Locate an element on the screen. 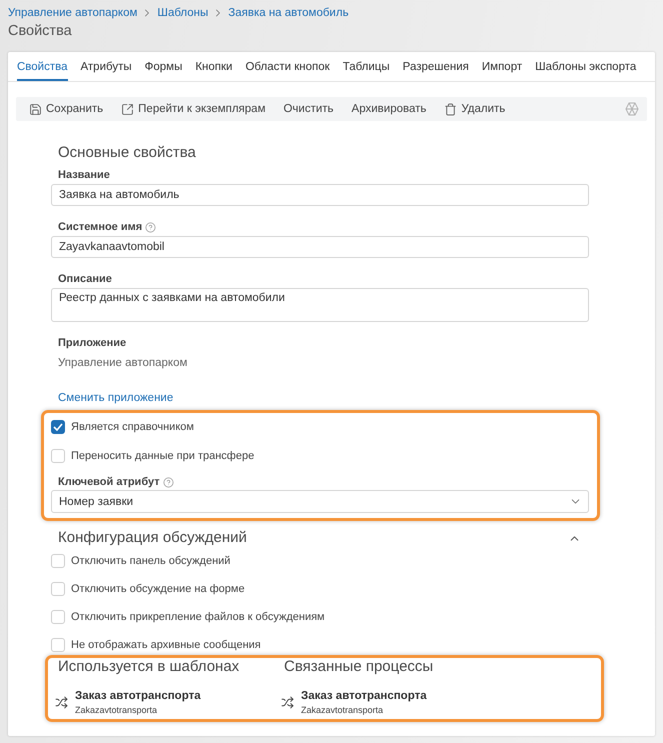  tab: Кнопки is located at coordinates (213, 71).